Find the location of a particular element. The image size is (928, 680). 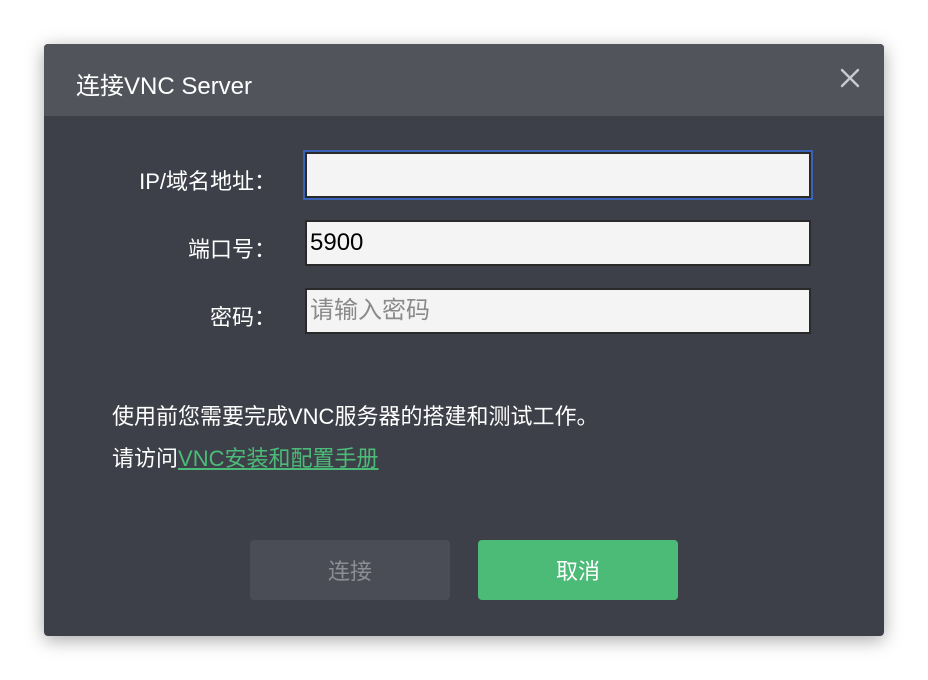

dialog-header: 连接VNC Server is located at coordinates (464, 80).